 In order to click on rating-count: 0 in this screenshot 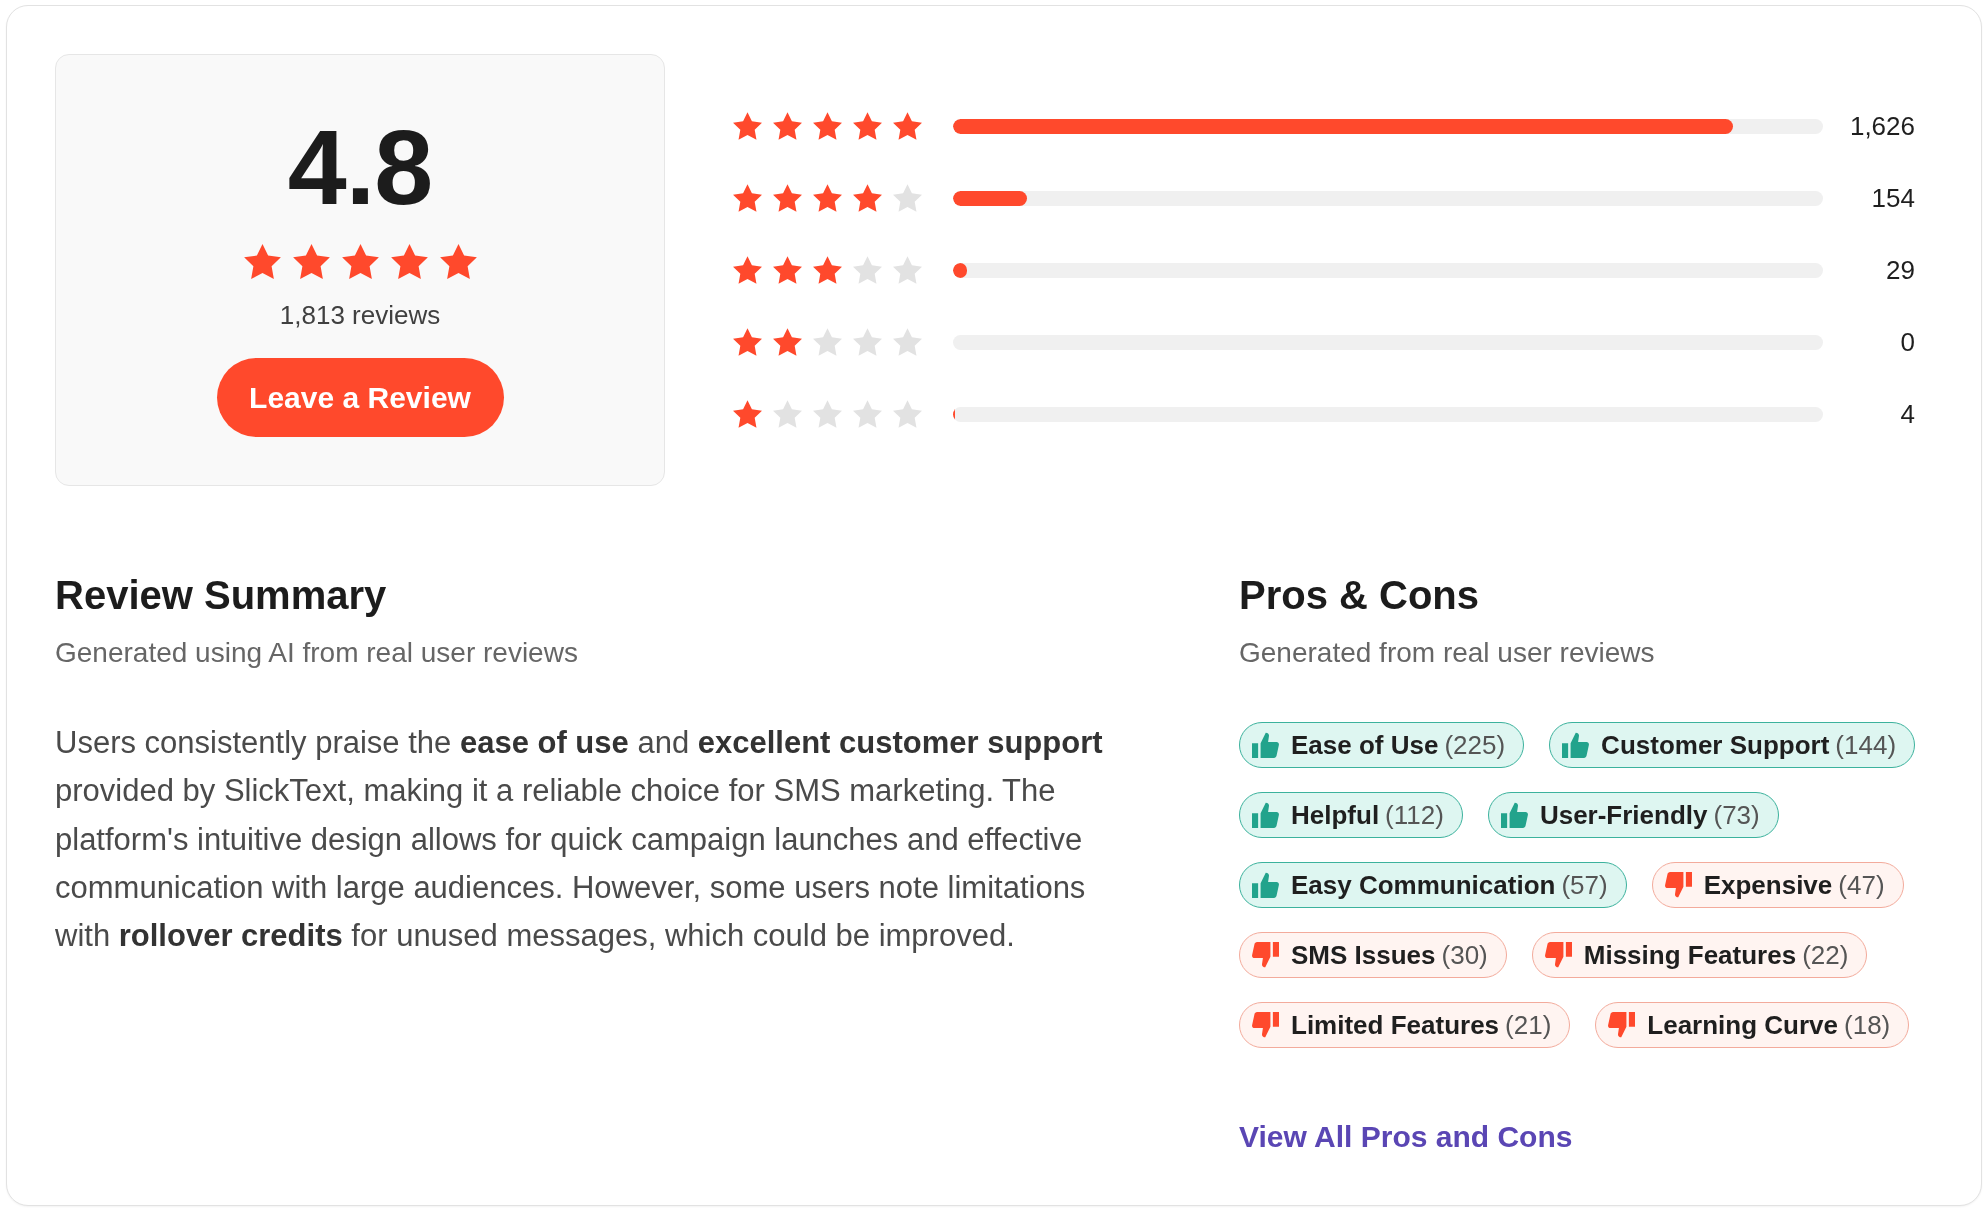, I will do `click(1907, 342)`.